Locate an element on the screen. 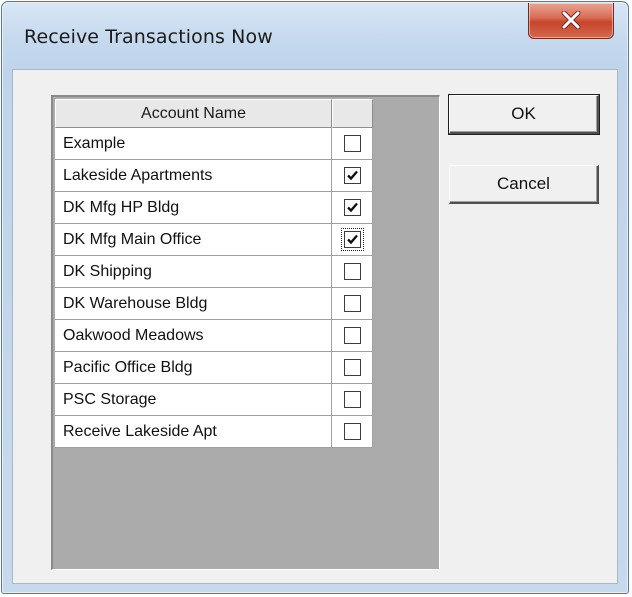 Image resolution: width=632 pixels, height=597 pixels. account-name-cell: DK Warehouse Bldg is located at coordinates (193, 304).